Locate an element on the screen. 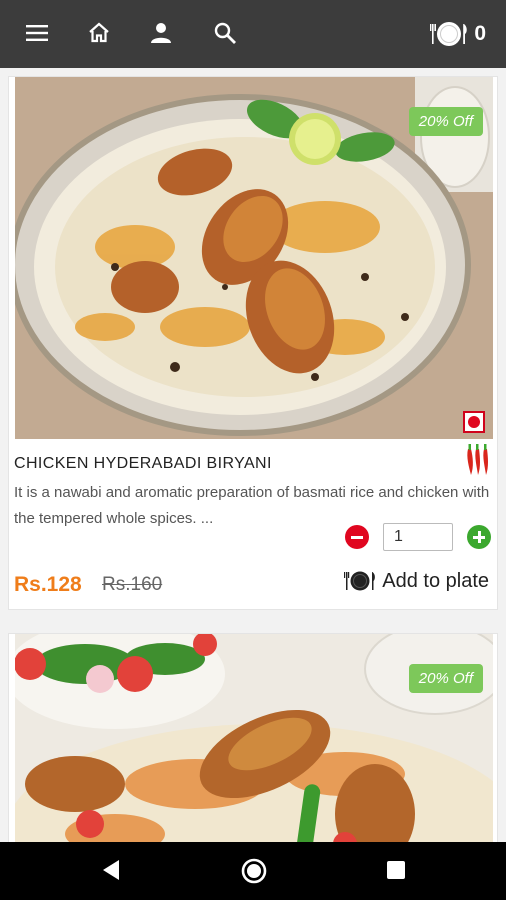 This screenshot has width=506, height=900. item-price: Rs.128 is located at coordinates (48, 584).